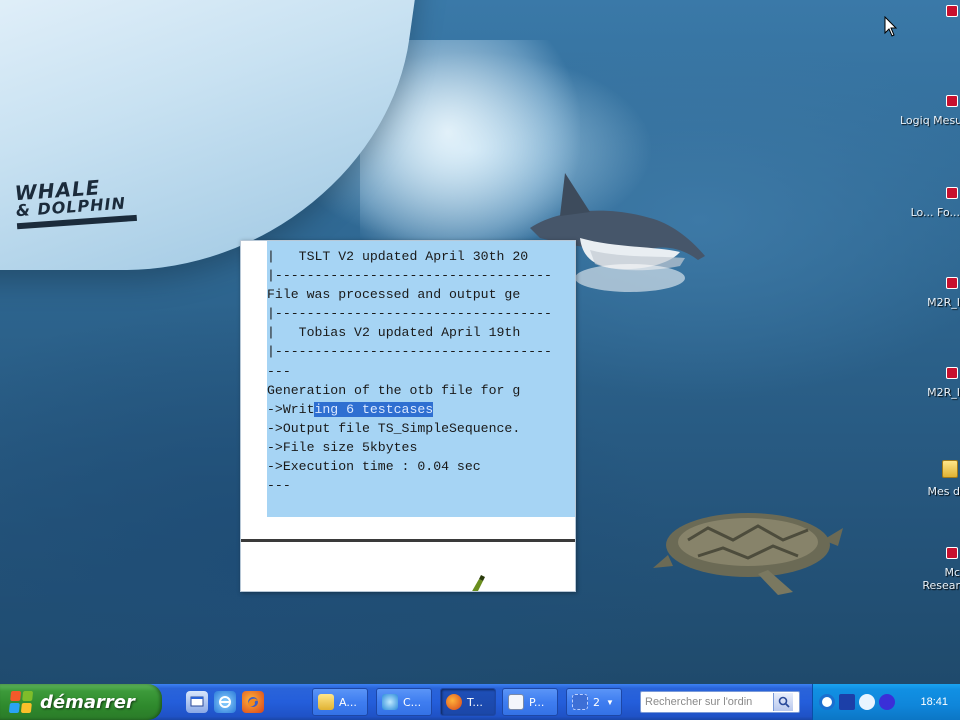 This screenshot has width=960, height=720. I want to click on desktop-search, so click(720, 702).